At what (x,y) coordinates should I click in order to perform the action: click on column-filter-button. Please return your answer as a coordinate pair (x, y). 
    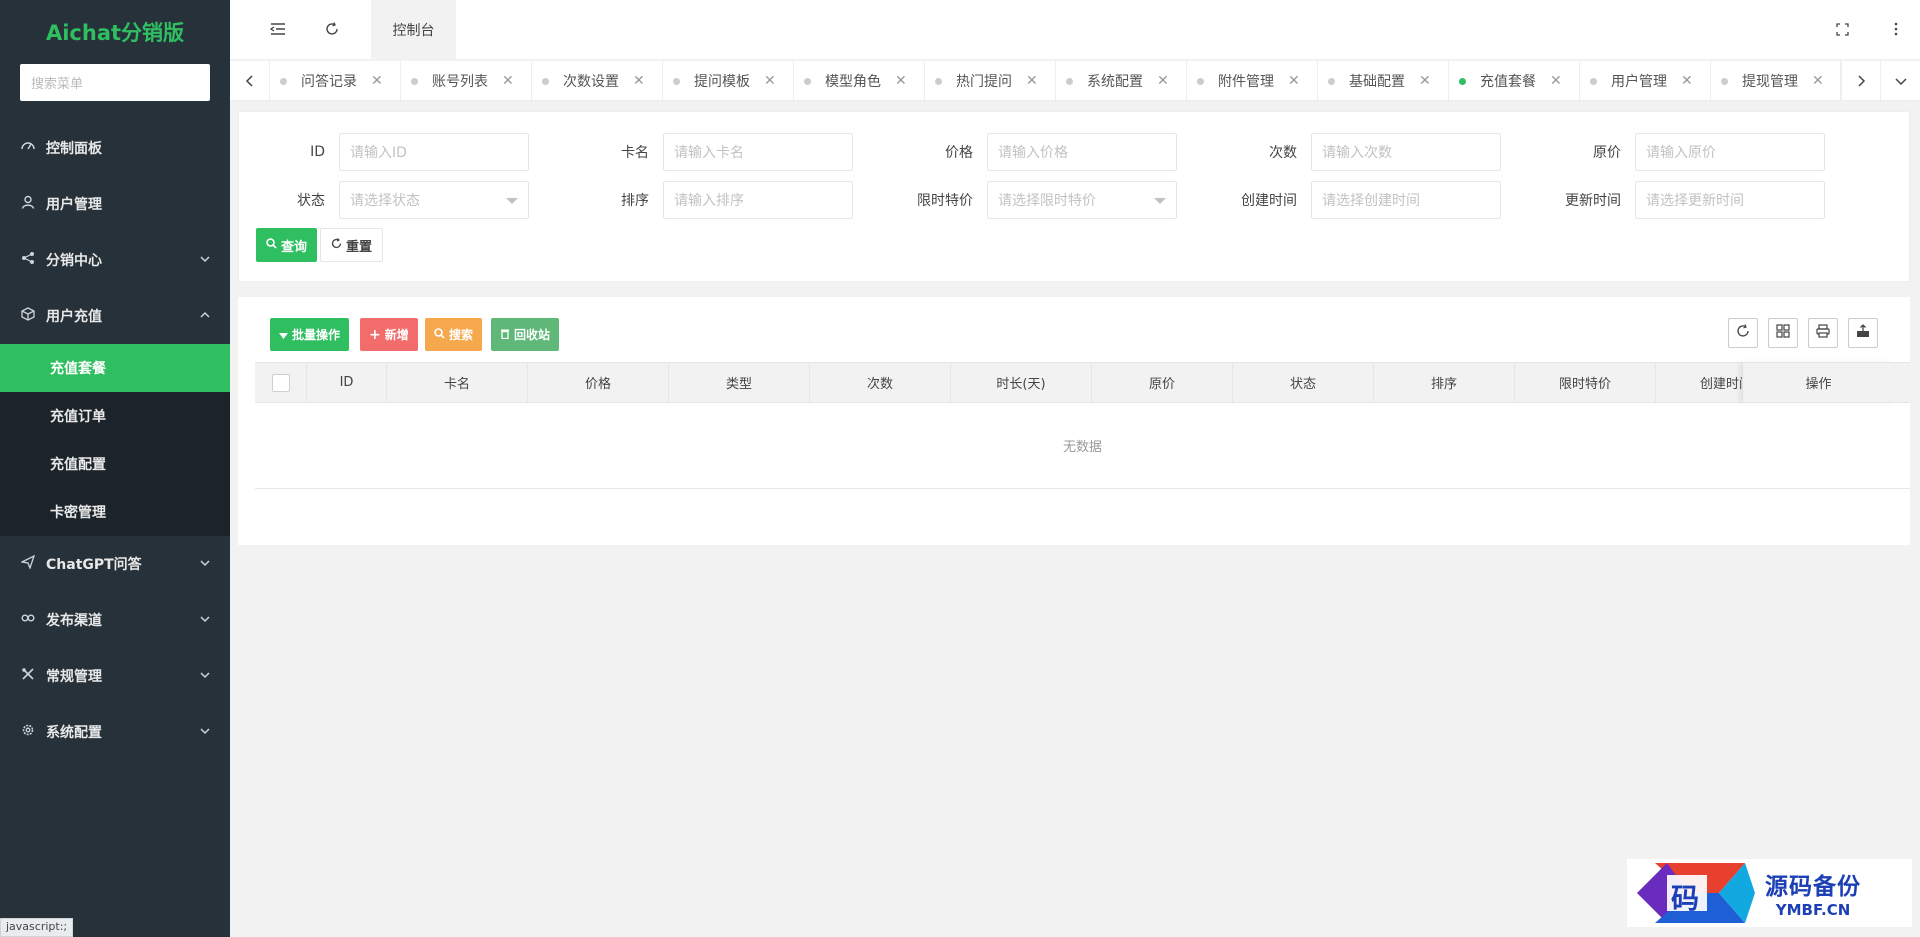
    Looking at the image, I should click on (1783, 333).